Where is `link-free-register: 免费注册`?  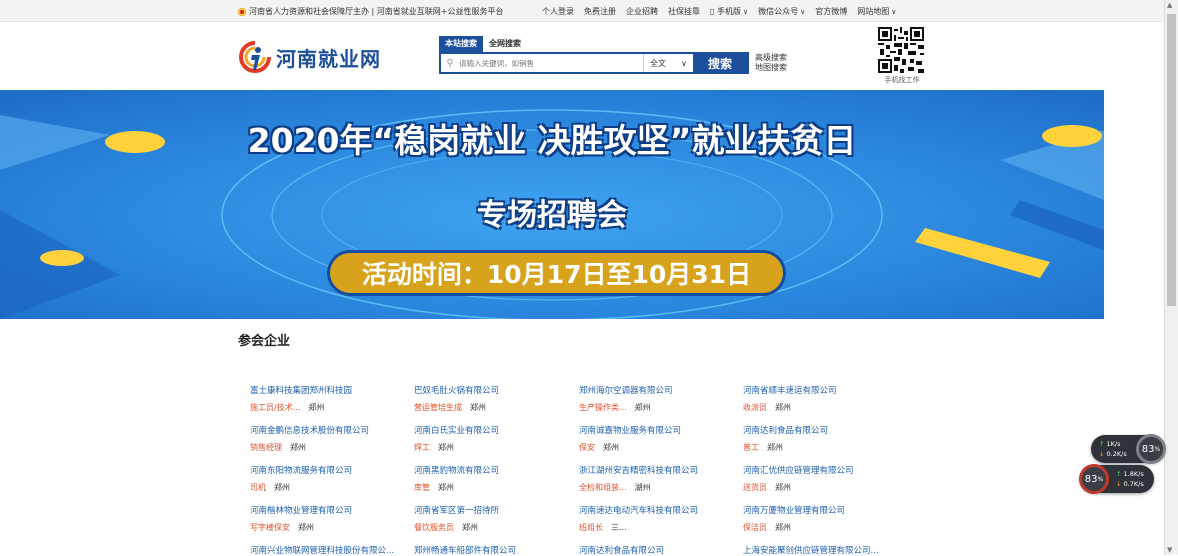
link-free-register: 免费注册 is located at coordinates (600, 11).